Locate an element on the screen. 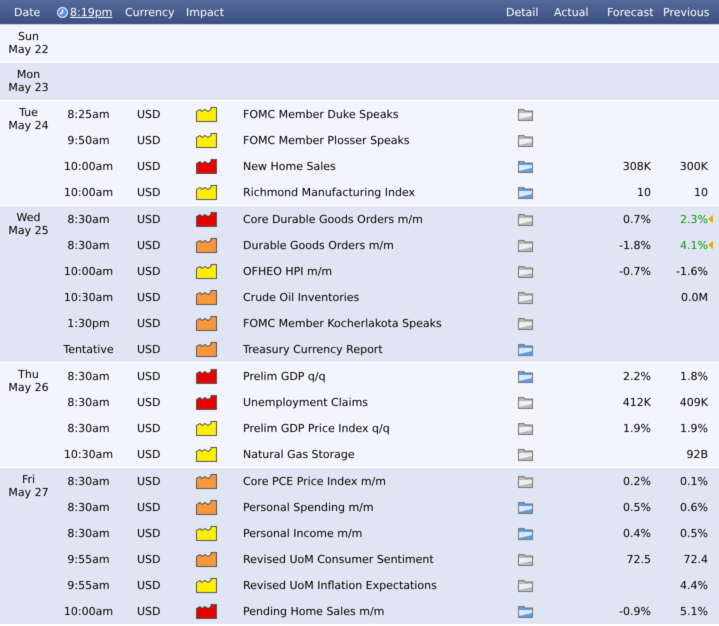 The image size is (719, 626). column-header: Actual is located at coordinates (572, 12).